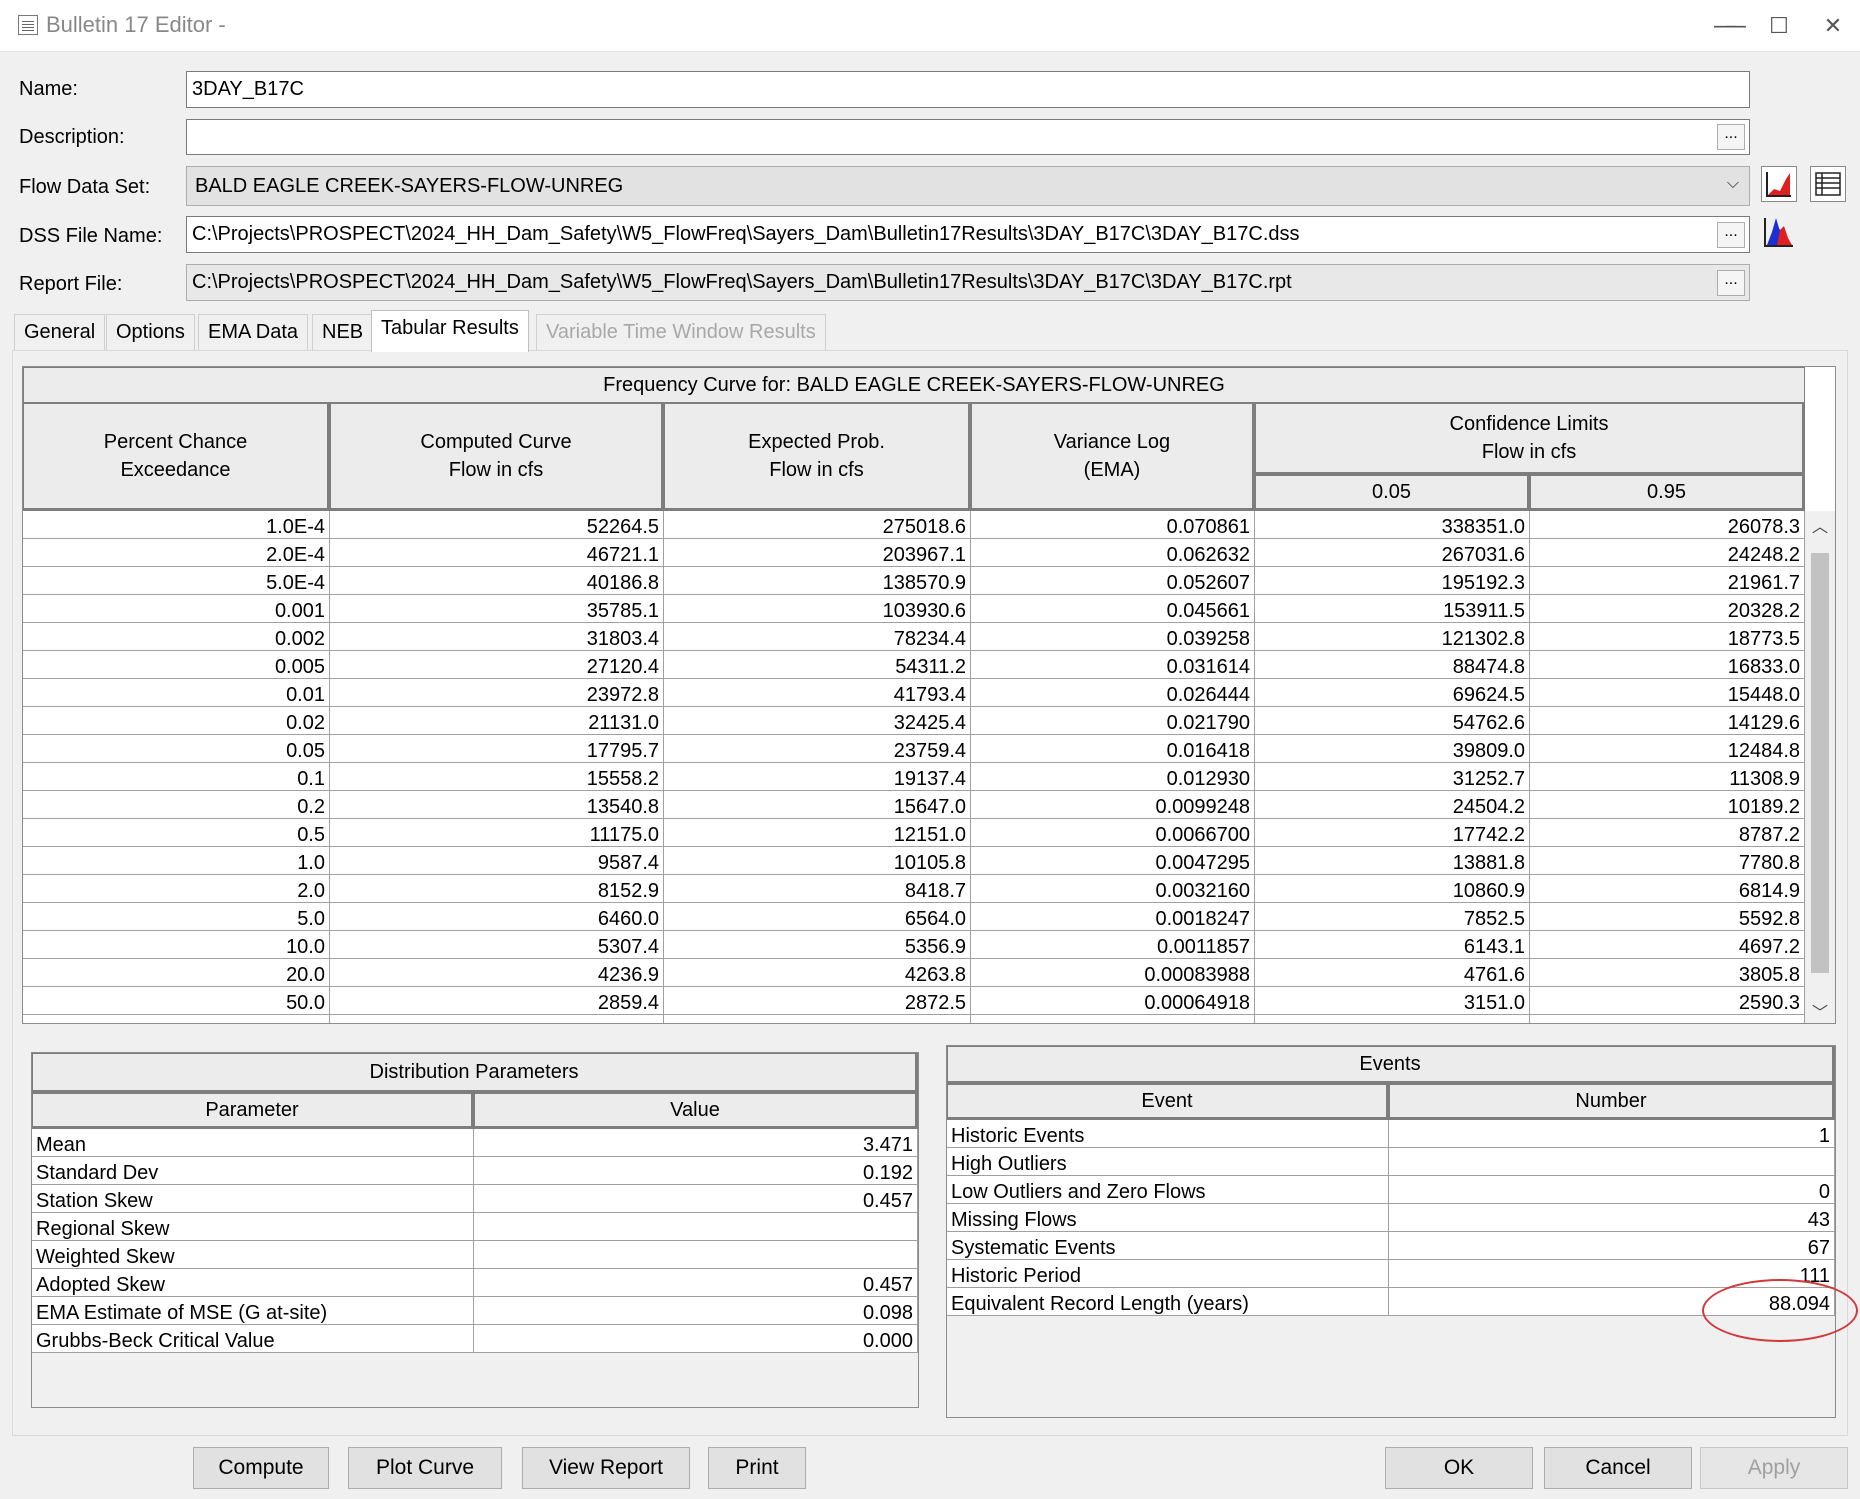  I want to click on frequency-table-cell: 8787.2, so click(1667, 833).